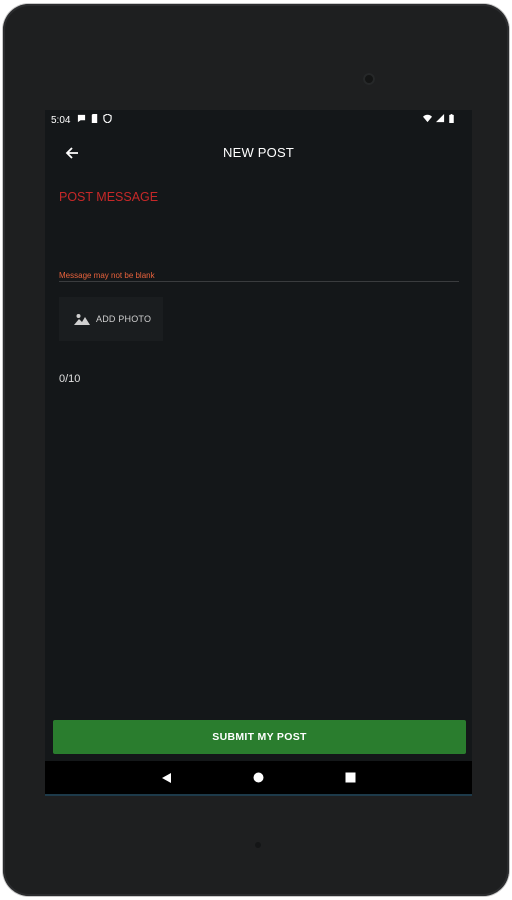 This screenshot has height=900, width=512. Describe the element at coordinates (451, 118) in the screenshot. I see `battery-icon` at that location.